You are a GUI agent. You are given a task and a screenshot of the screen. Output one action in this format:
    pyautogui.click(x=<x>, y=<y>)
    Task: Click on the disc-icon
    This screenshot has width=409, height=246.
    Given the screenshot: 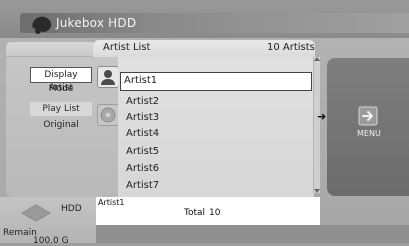 What is the action you would take?
    pyautogui.click(x=108, y=115)
    